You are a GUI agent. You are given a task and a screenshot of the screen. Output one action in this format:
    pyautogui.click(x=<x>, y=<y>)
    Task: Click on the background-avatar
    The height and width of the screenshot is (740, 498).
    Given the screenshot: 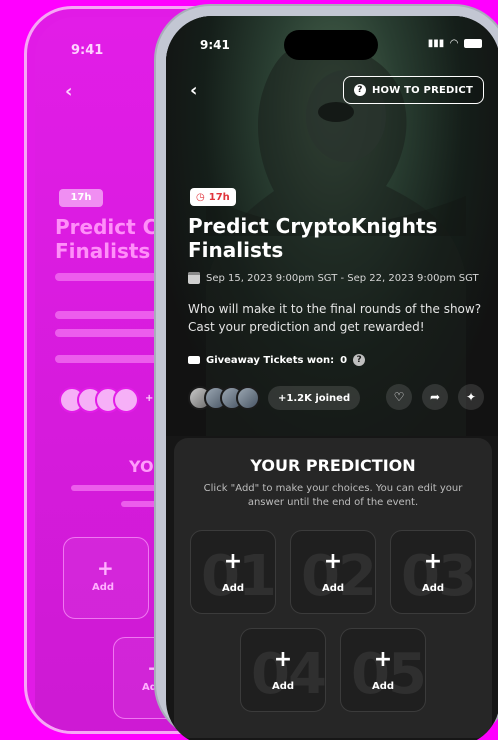 What is the action you would take?
    pyautogui.click(x=126, y=400)
    